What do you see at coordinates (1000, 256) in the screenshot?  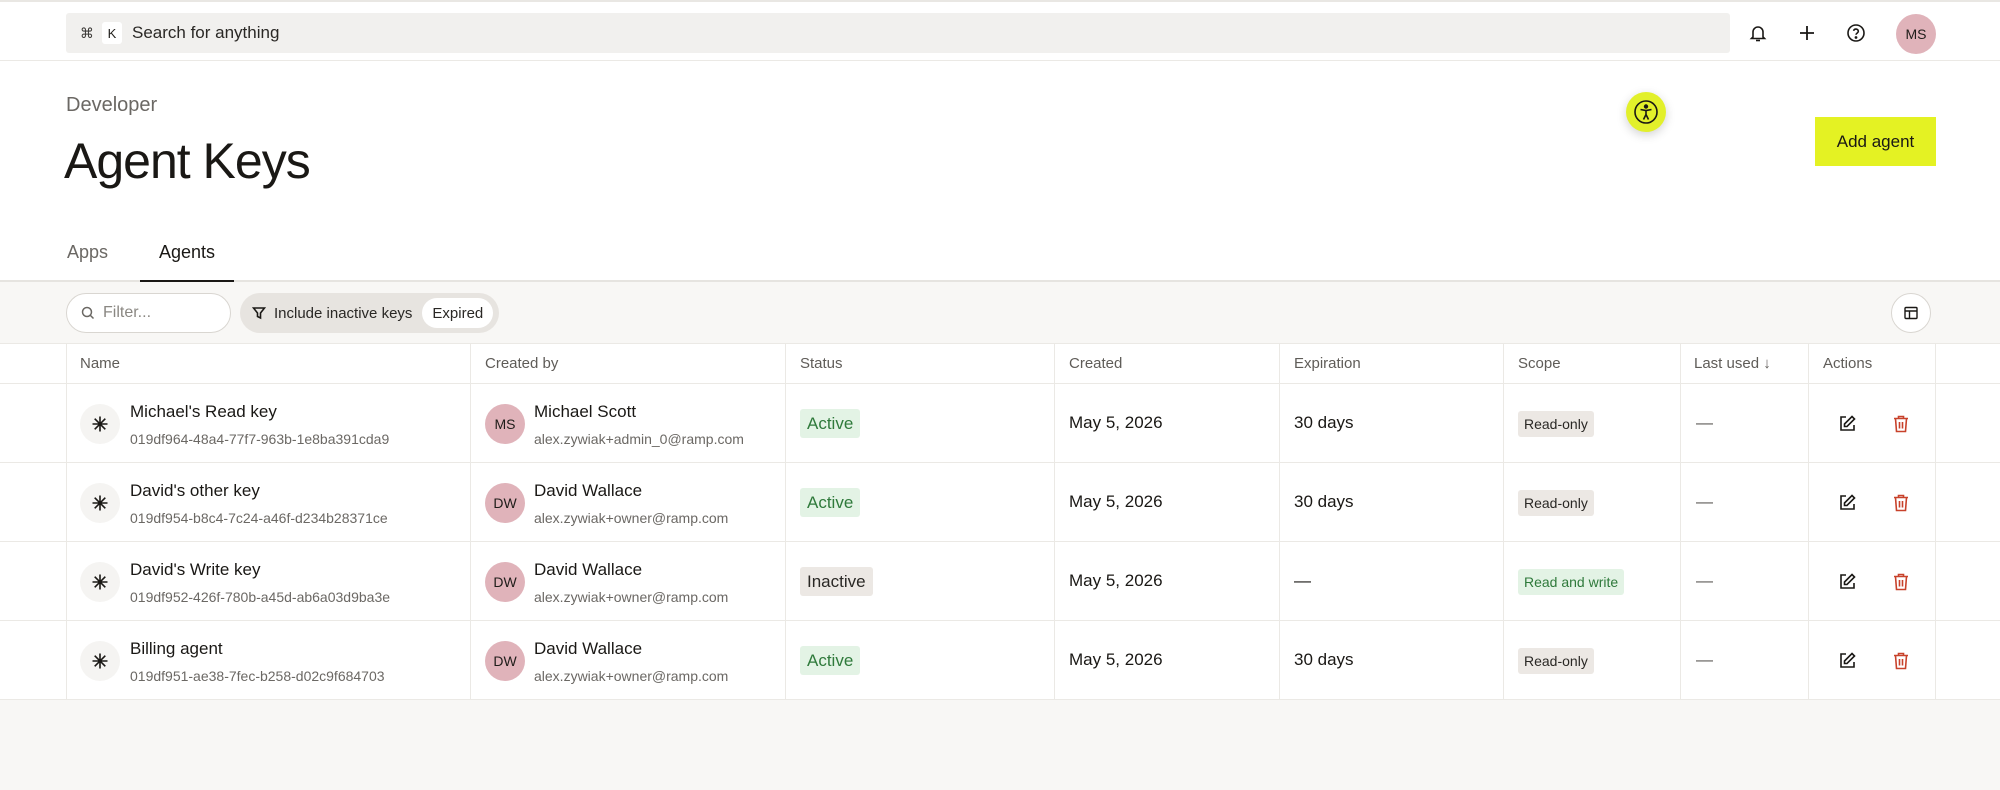 I see `tab-bar: Apps Agents` at bounding box center [1000, 256].